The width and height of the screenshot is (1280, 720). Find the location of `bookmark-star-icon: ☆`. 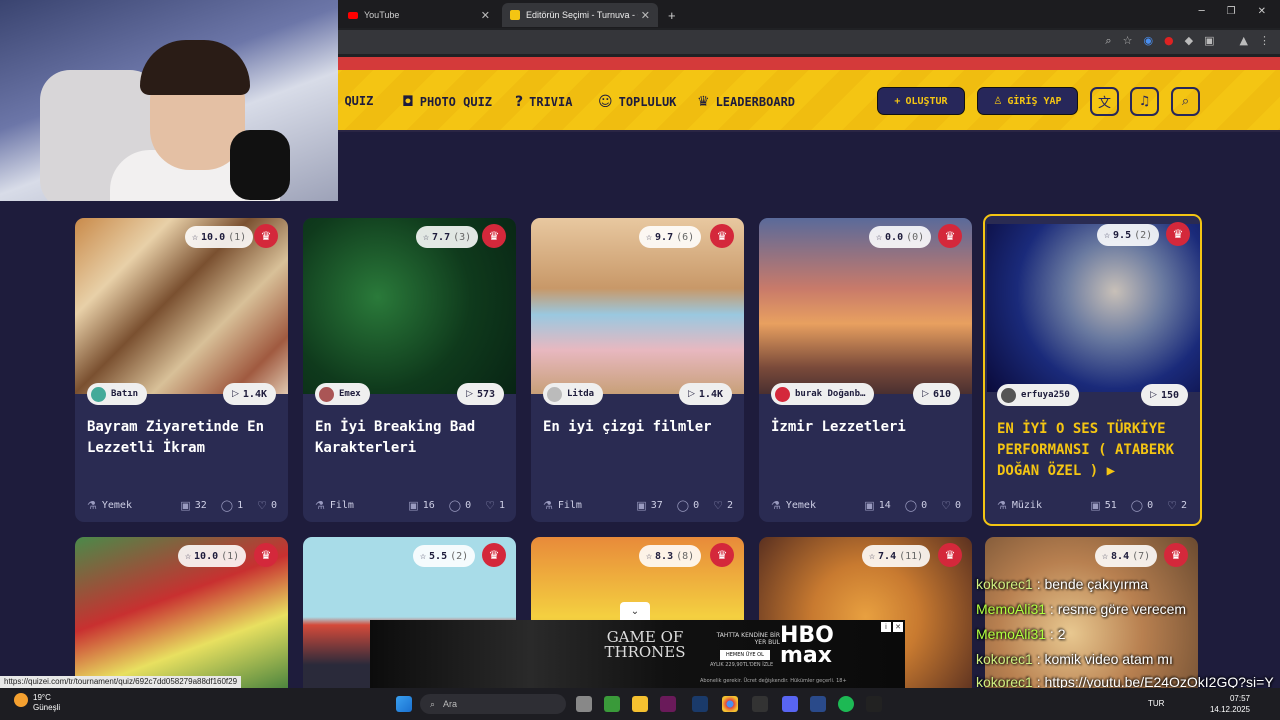

bookmark-star-icon: ☆ is located at coordinates (1128, 41).